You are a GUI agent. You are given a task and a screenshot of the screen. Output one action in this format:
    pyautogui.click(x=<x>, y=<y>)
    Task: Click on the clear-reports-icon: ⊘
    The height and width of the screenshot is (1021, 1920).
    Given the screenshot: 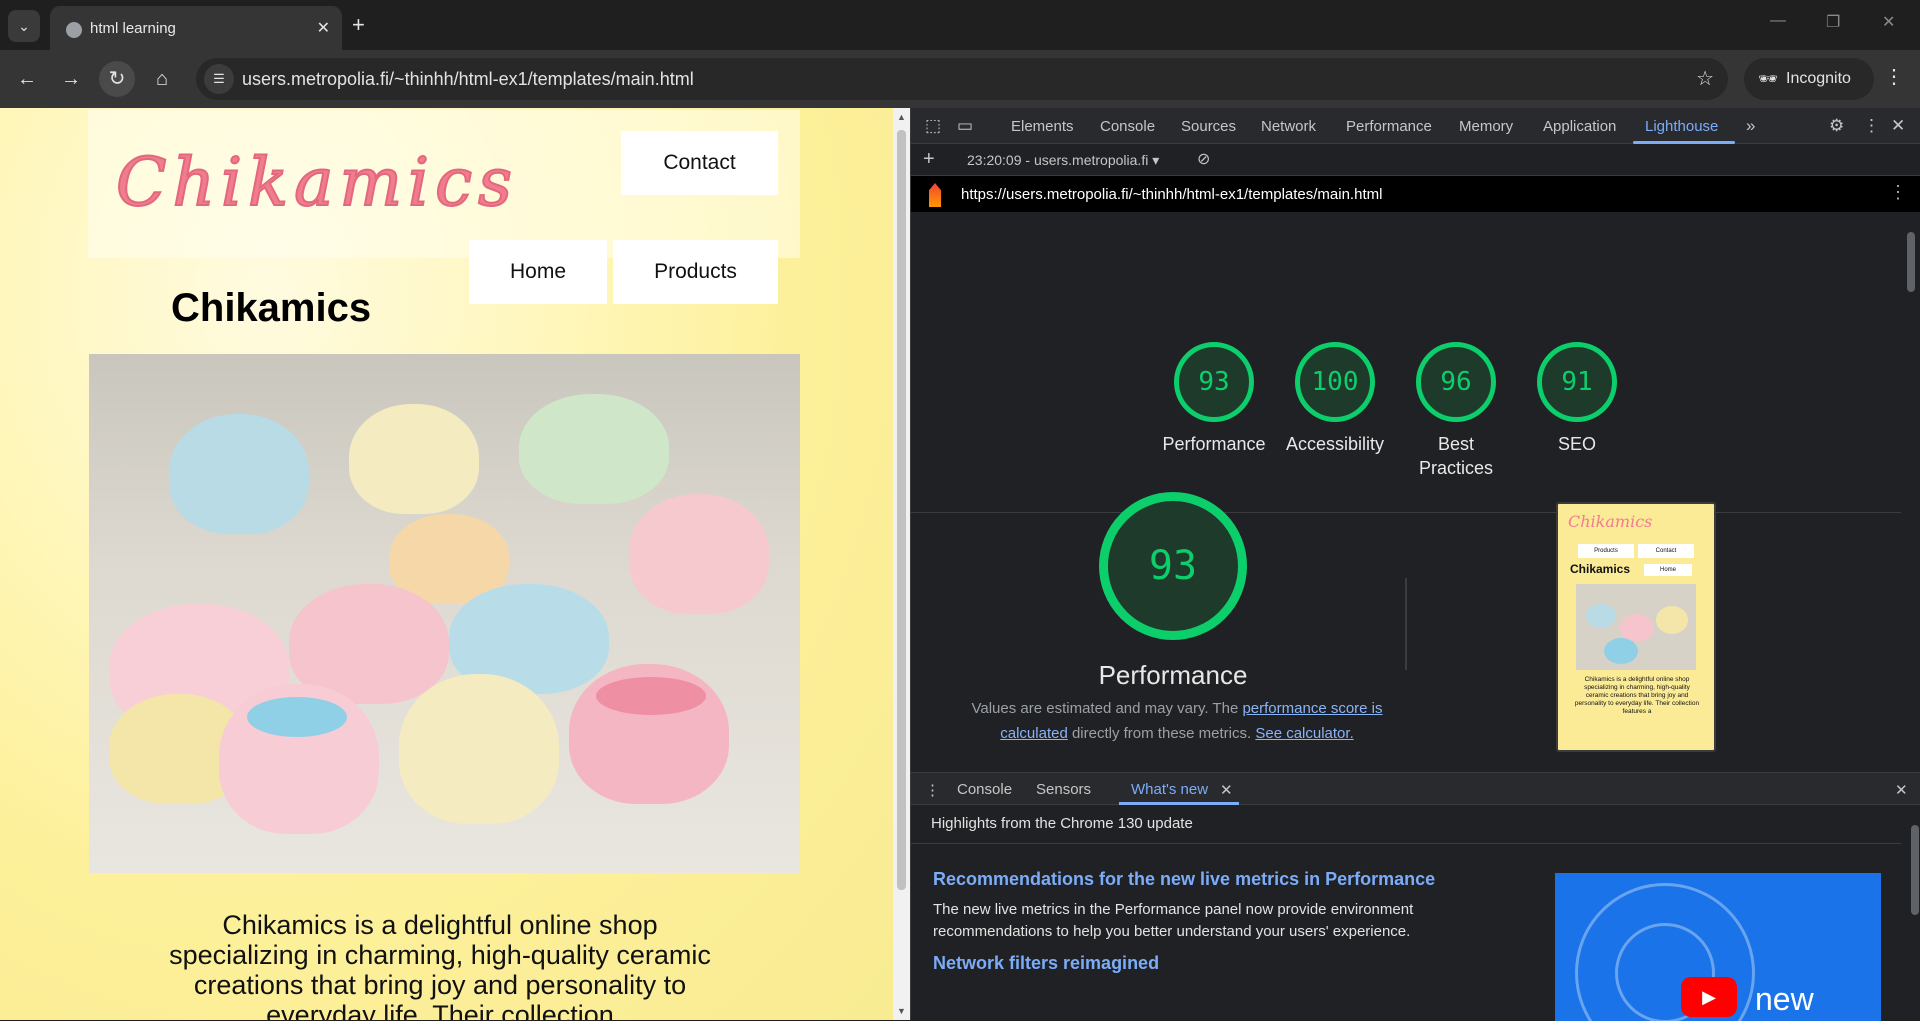 What is the action you would take?
    pyautogui.click(x=1203, y=159)
    